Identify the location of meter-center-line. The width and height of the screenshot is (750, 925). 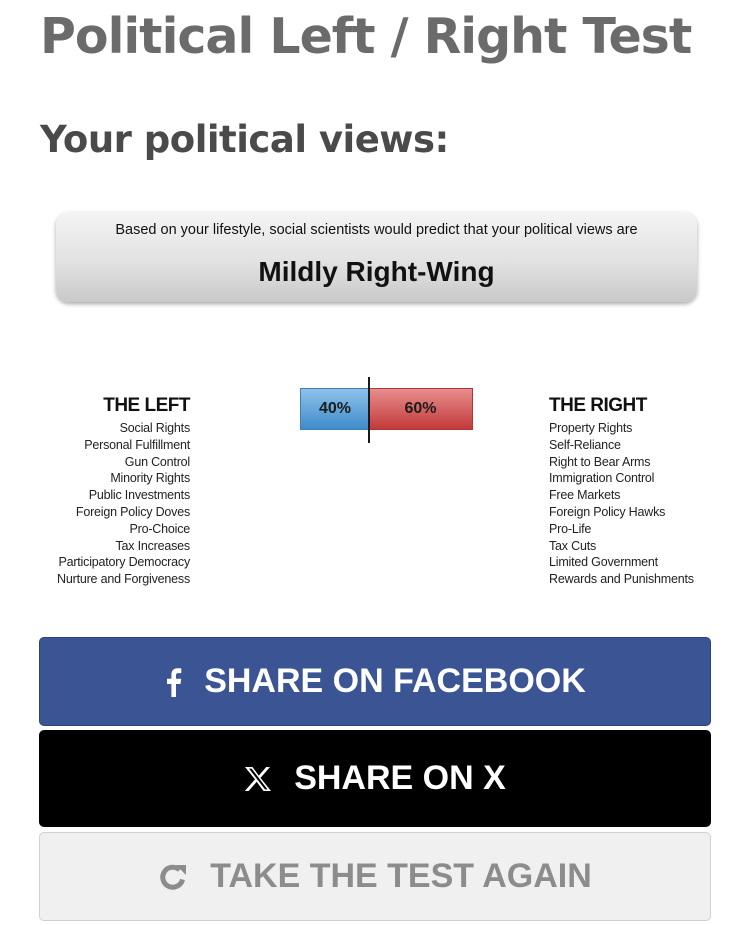
(369, 410).